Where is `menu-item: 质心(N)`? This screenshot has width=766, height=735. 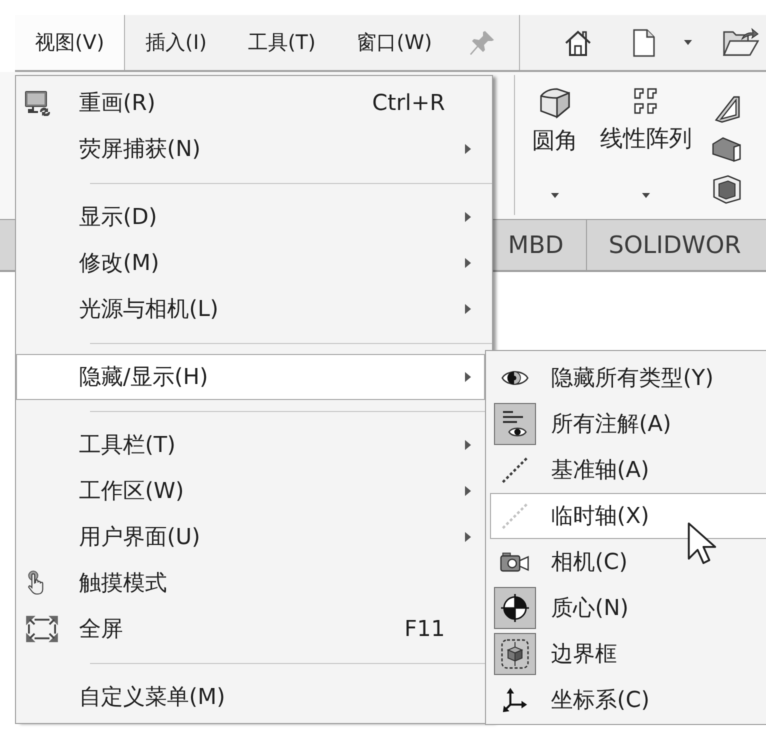 menu-item: 质心(N) is located at coordinates (628, 608).